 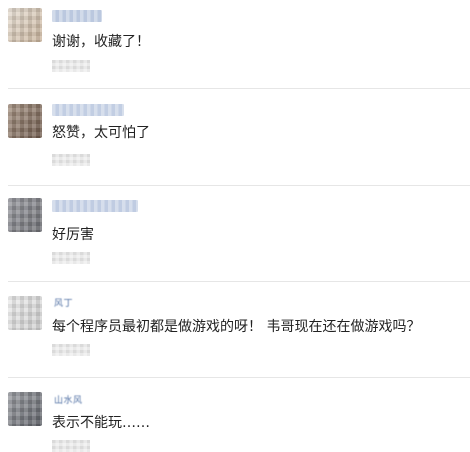 I want to click on comment-text: 好厉害, so click(x=73, y=235).